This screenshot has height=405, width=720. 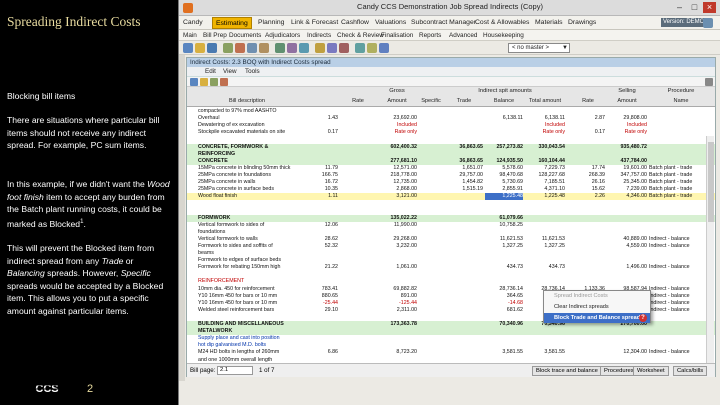 What do you see at coordinates (597, 307) in the screenshot?
I see `ctx-clear-indirect-spreads: Clear Indirect spreads` at bounding box center [597, 307].